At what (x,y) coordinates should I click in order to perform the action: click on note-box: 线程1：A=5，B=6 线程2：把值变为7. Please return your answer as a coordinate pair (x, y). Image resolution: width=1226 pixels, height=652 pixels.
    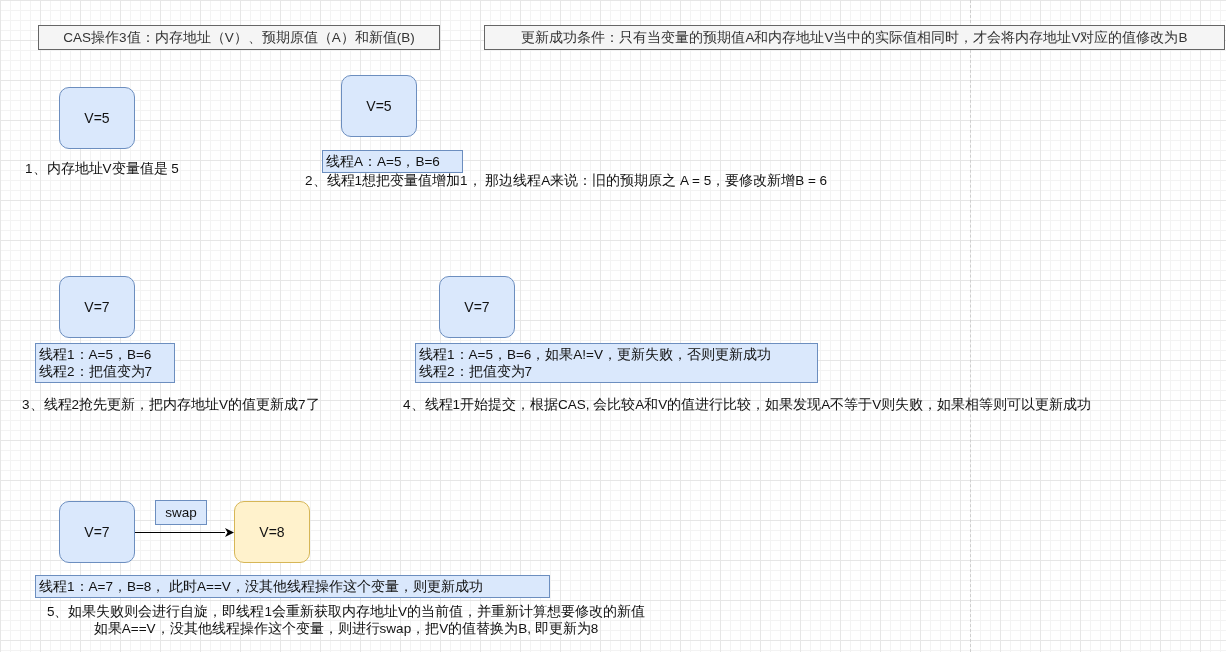
    Looking at the image, I should click on (105, 363).